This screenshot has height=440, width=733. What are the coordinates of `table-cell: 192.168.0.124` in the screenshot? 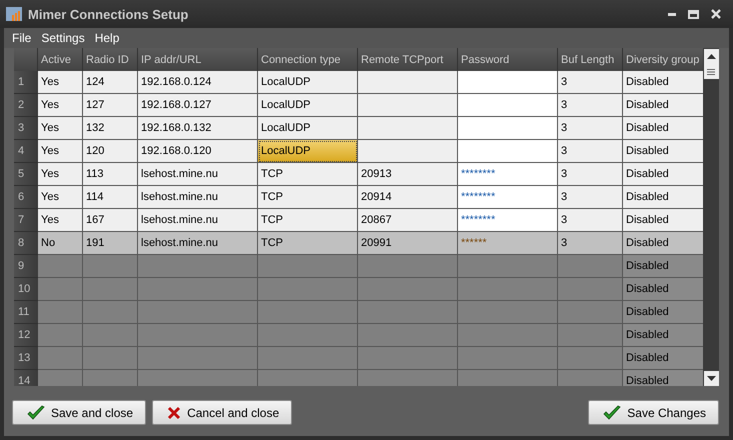 It's located at (198, 82).